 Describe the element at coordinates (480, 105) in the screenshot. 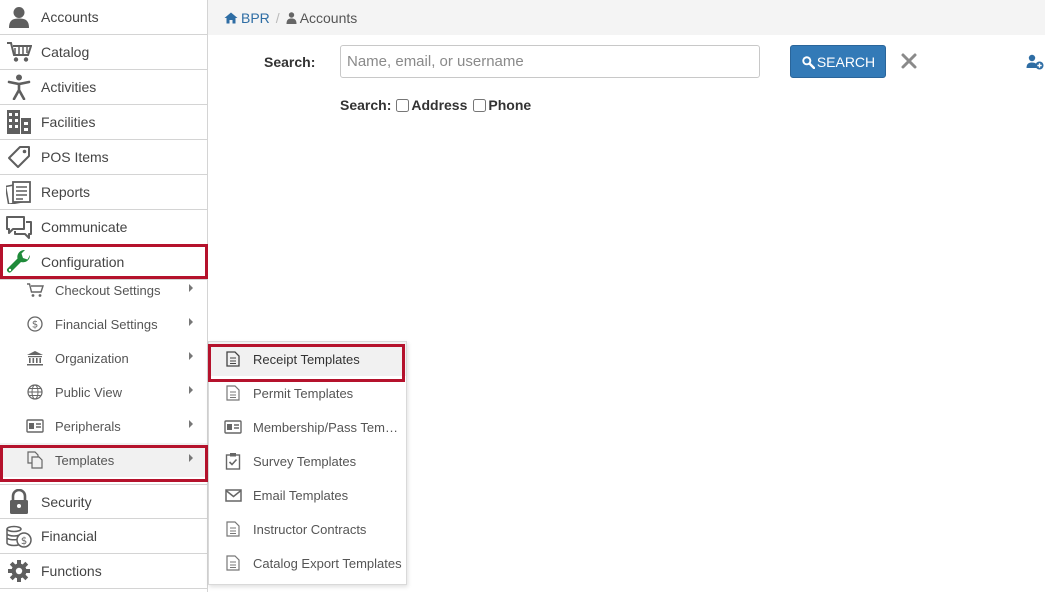

I see `phone-checkbox` at that location.